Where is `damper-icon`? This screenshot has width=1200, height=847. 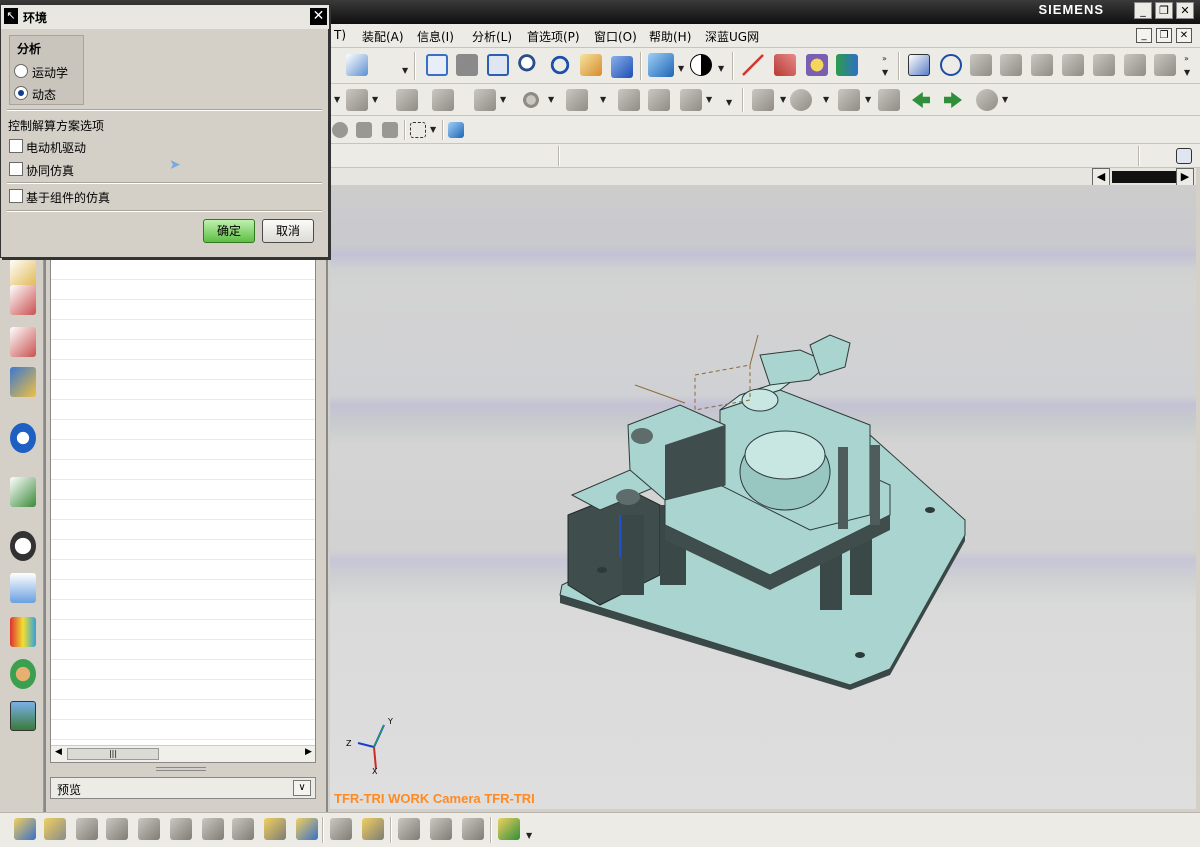 damper-icon is located at coordinates (443, 100).